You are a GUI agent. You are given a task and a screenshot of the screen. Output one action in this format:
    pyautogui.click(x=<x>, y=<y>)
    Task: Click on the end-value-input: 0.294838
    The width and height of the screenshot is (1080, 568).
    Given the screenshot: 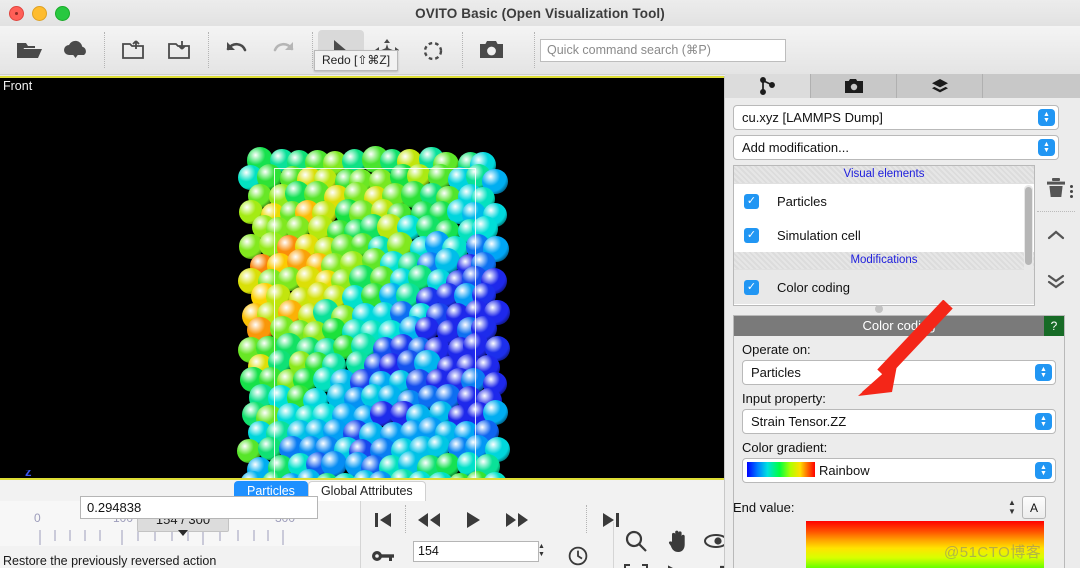 What is the action you would take?
    pyautogui.click(x=199, y=507)
    